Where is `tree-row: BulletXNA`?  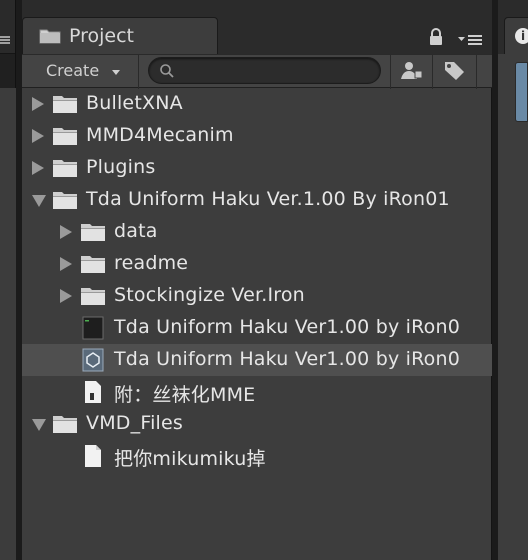
tree-row: BulletXNA is located at coordinates (257, 104).